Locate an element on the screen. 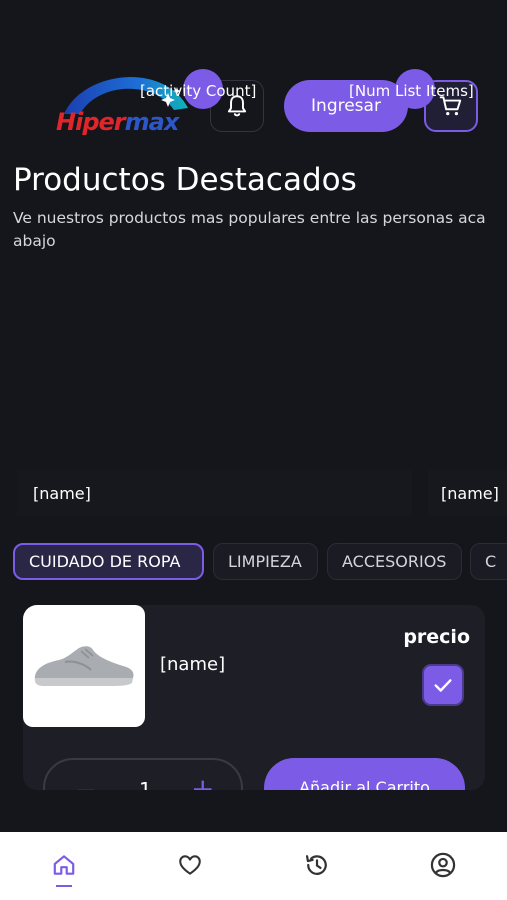 The width and height of the screenshot is (507, 900). product-price: precio is located at coordinates (436, 637).